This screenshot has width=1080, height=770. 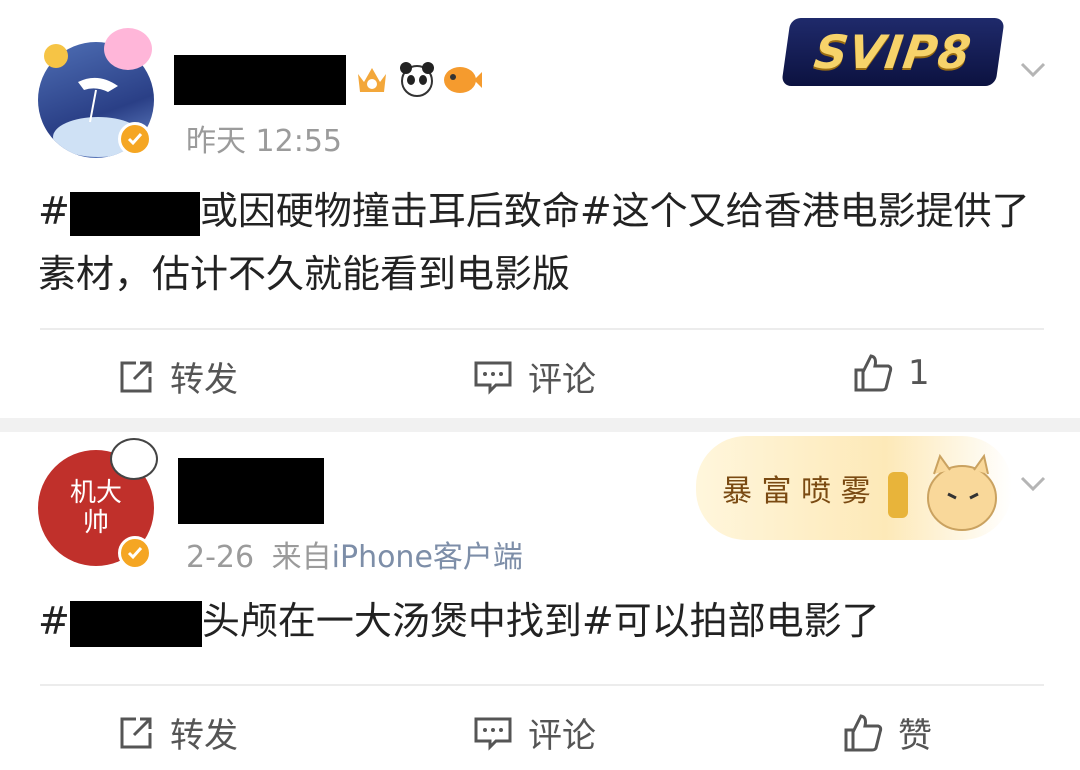 What do you see at coordinates (56, 56) in the screenshot?
I see `gold-pendant-icon` at bounding box center [56, 56].